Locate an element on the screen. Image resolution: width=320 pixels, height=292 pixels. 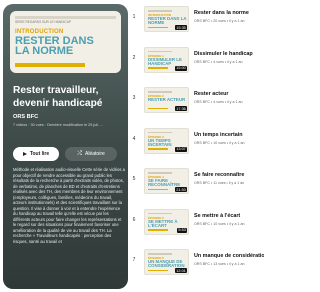
shuffle-button: ⤮ Aléatoire is located at coordinates (91, 154).